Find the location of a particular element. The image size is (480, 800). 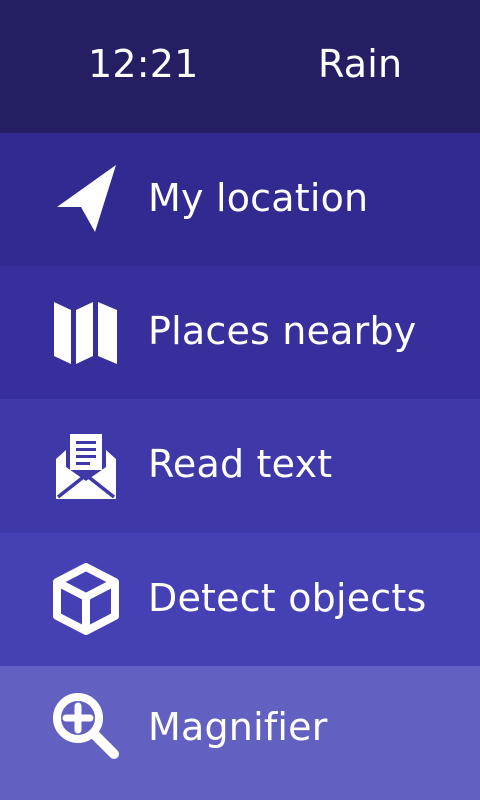

menu-item-label: My location is located at coordinates (258, 198).